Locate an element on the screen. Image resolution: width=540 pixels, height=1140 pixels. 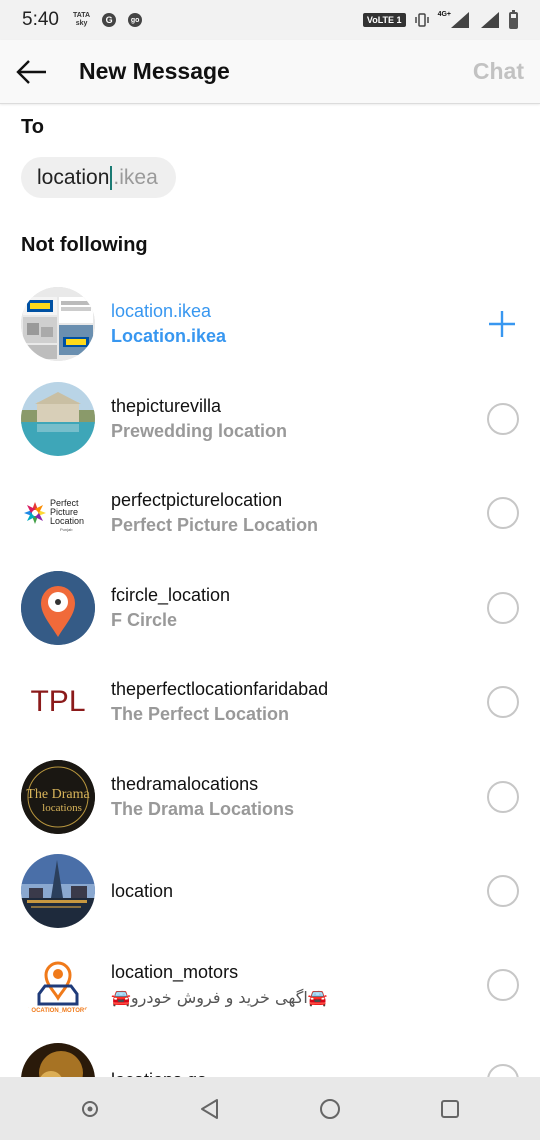
app-notification-icon: G is located at coordinates (109, 20).